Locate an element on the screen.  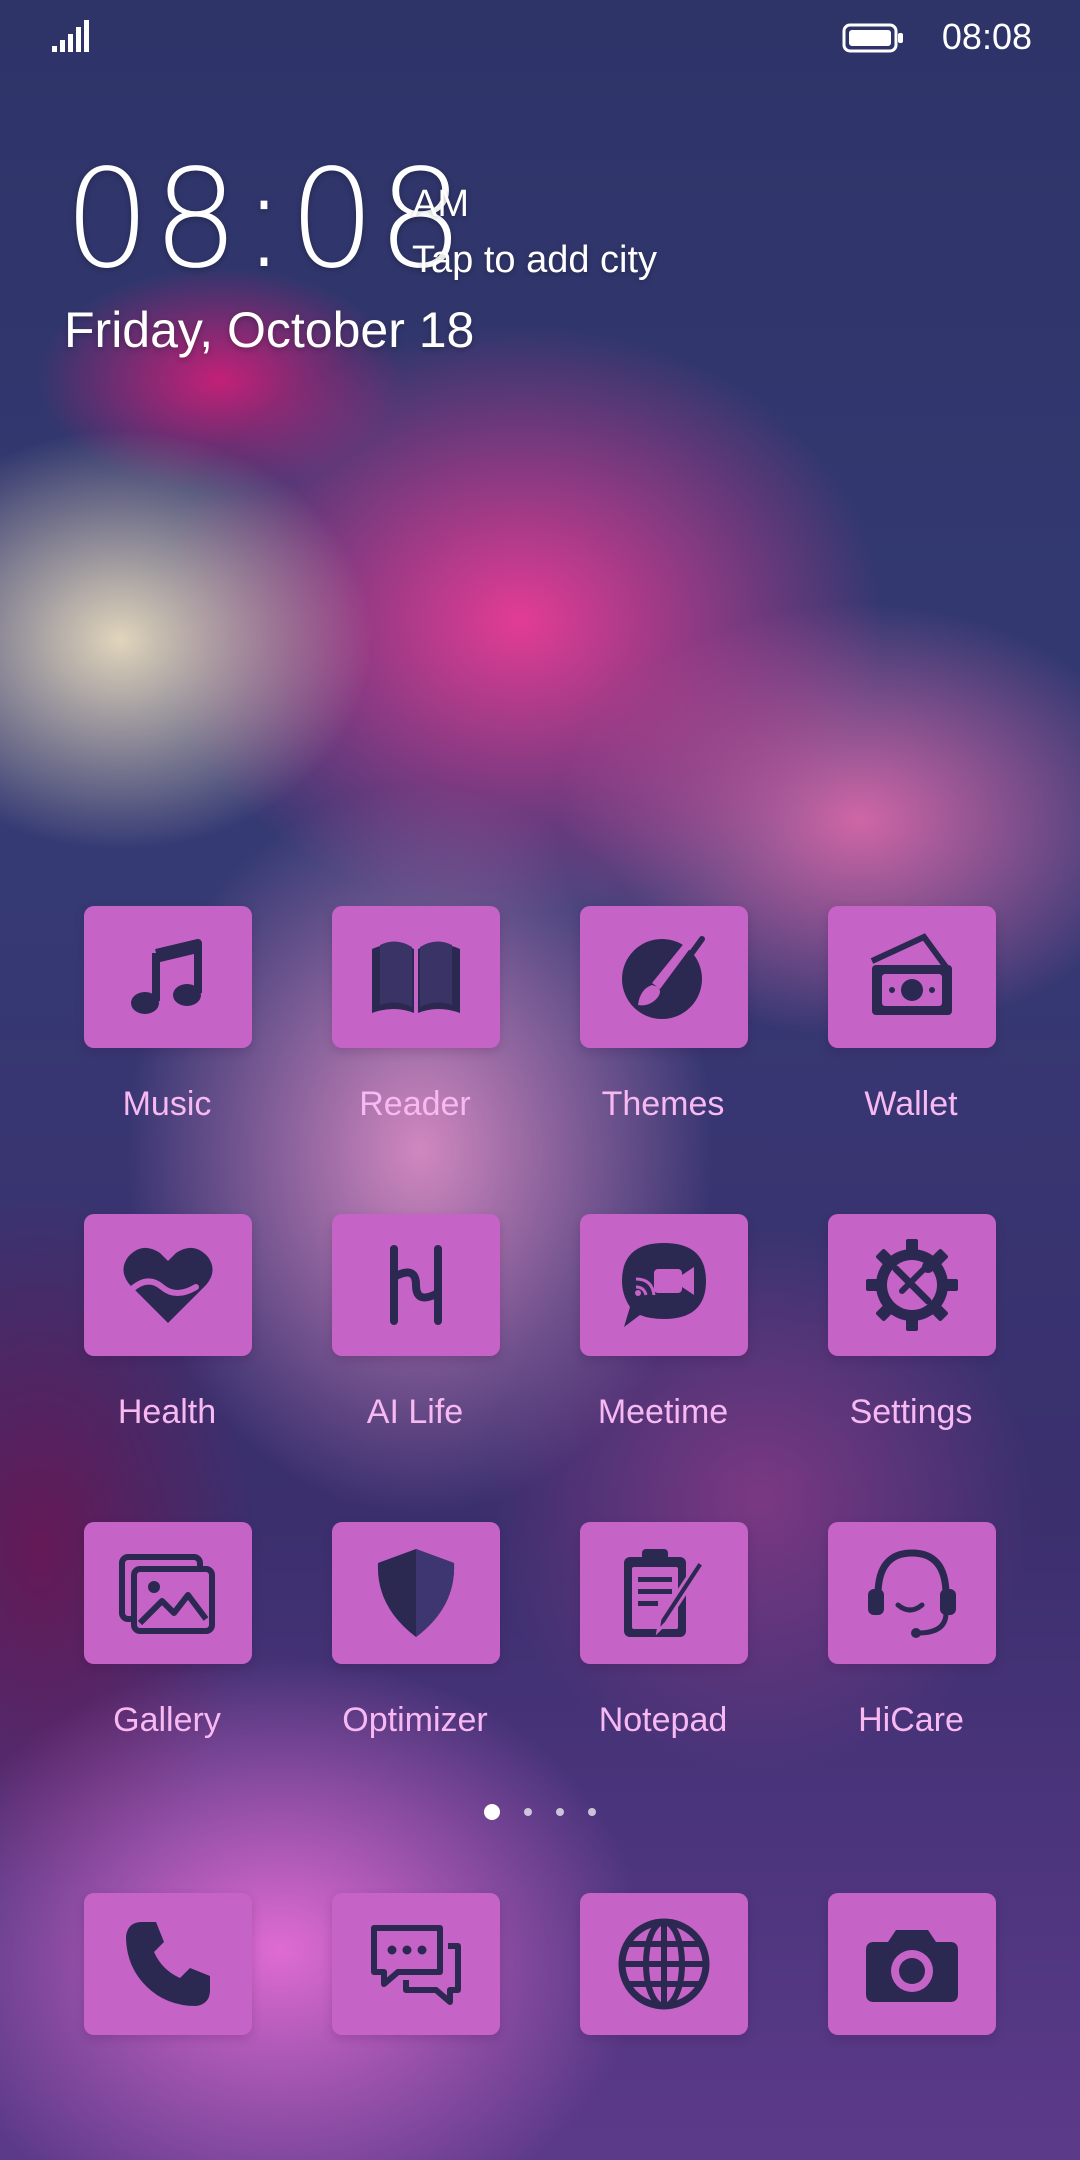
add-city-button: Tap to add city is located at coordinates (534, 260).